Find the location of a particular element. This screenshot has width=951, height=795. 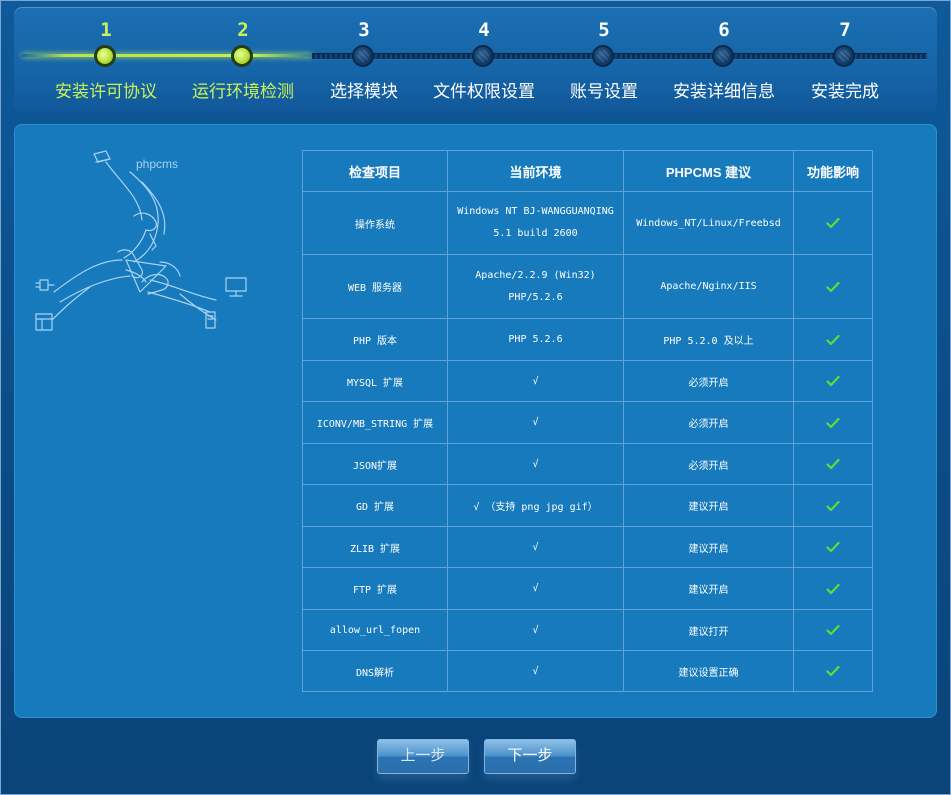

advice-cell: Apache/Nginx/IIS is located at coordinates (708, 286).